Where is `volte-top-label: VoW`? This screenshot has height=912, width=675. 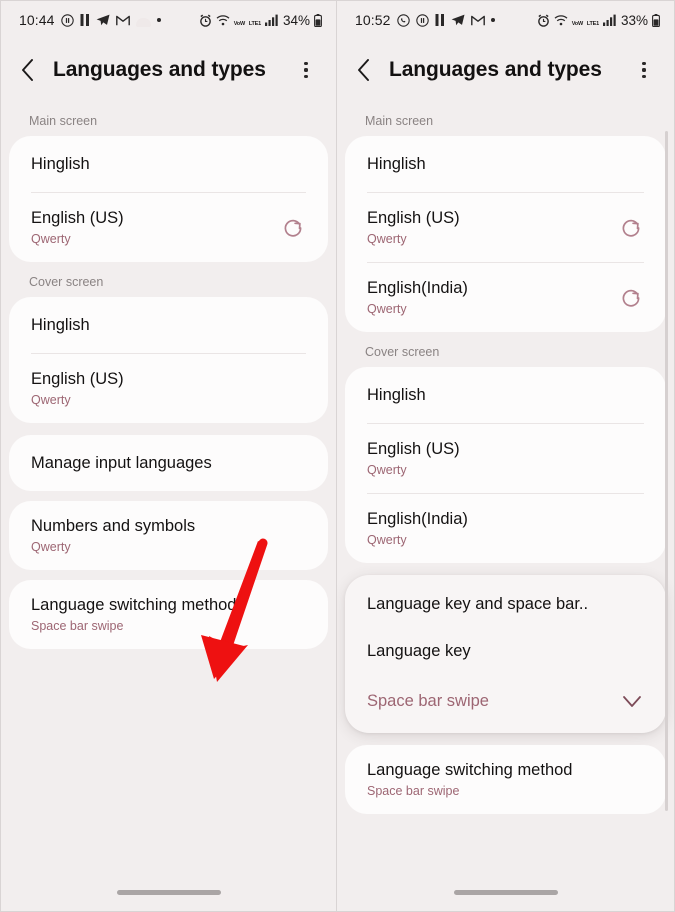
volte-top-label: VoW is located at coordinates (239, 23).